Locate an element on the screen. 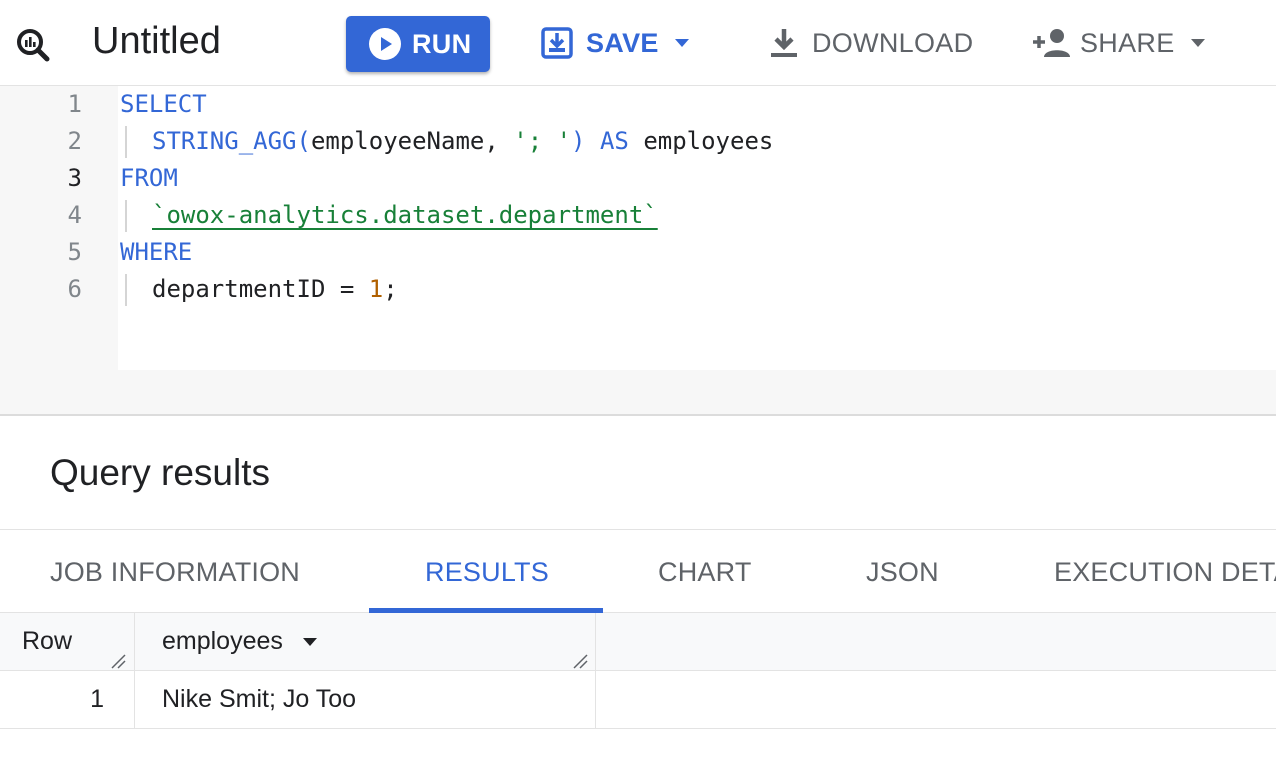  line-number: 2 is located at coordinates (74, 141).